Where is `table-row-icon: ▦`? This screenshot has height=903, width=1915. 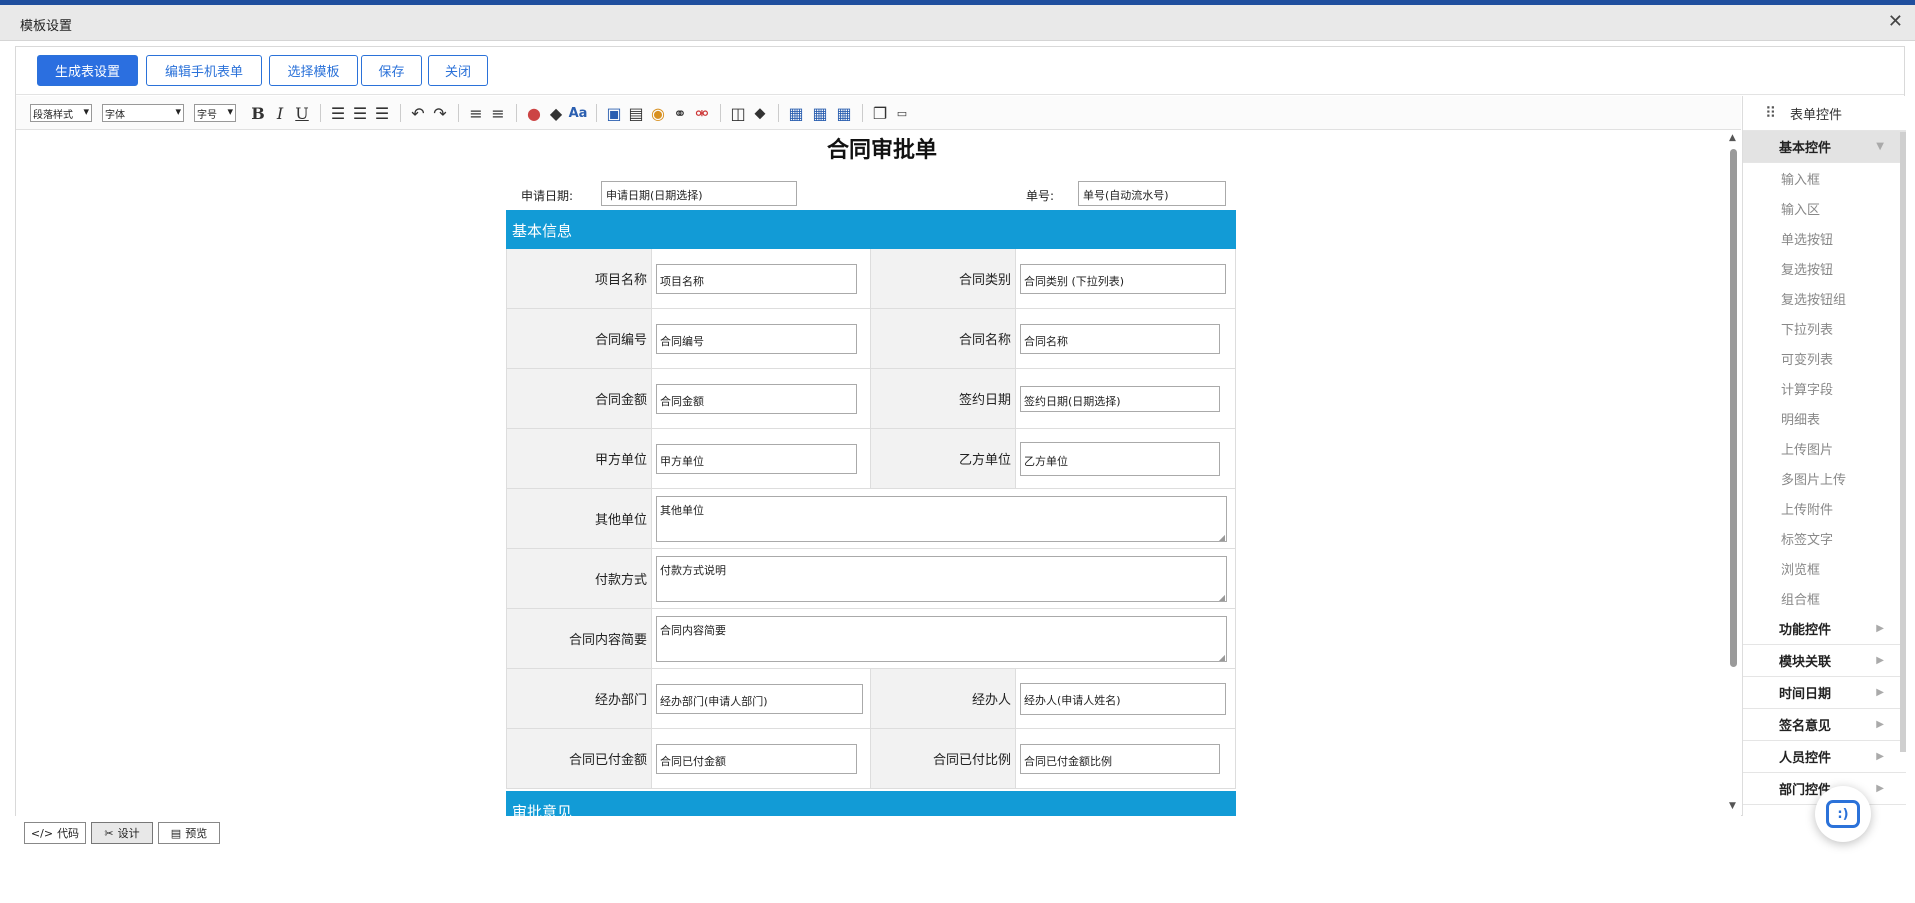
table-row-icon: ▦ is located at coordinates (820, 113).